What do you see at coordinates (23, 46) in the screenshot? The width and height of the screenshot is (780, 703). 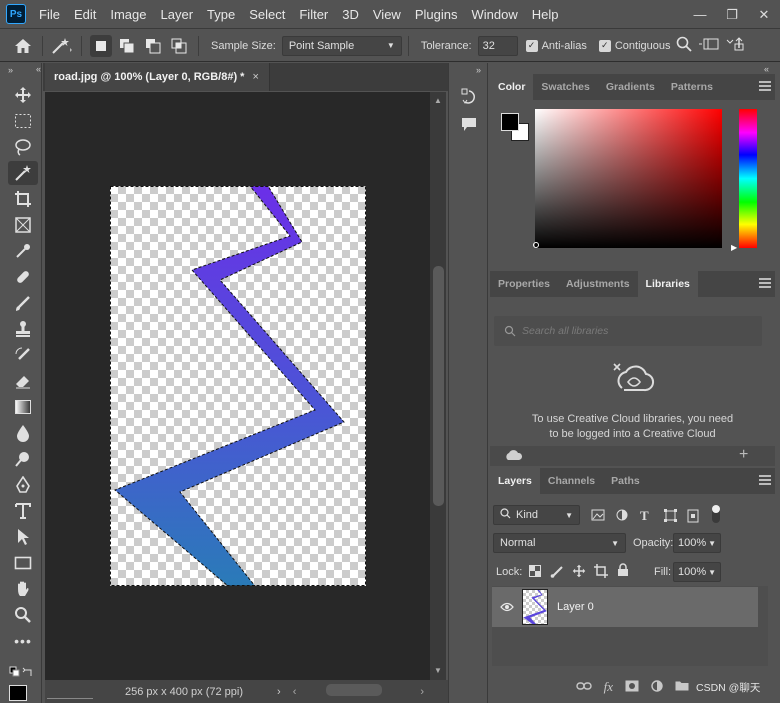 I see `home-button` at bounding box center [23, 46].